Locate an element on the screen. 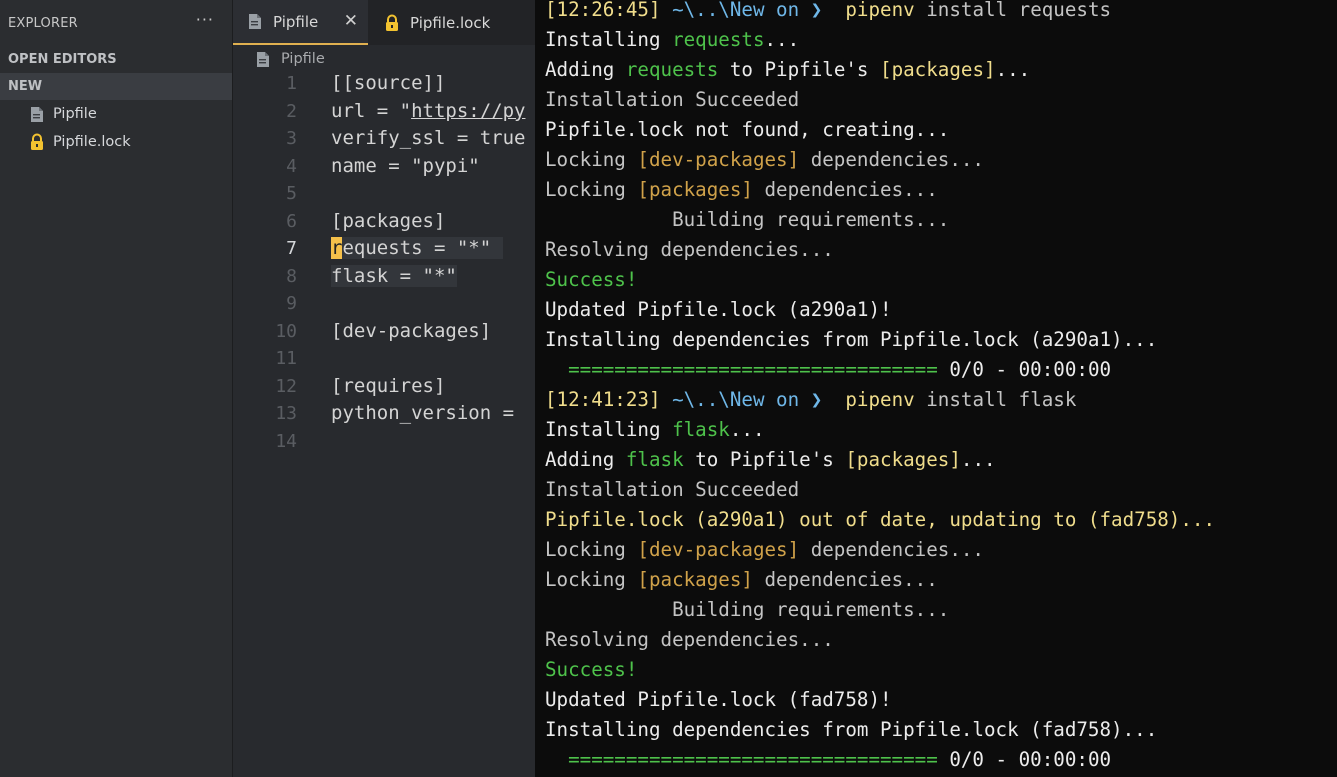 Image resolution: width=1337 pixels, height=777 pixels. code-line: 6 [packages] is located at coordinates (384, 222).